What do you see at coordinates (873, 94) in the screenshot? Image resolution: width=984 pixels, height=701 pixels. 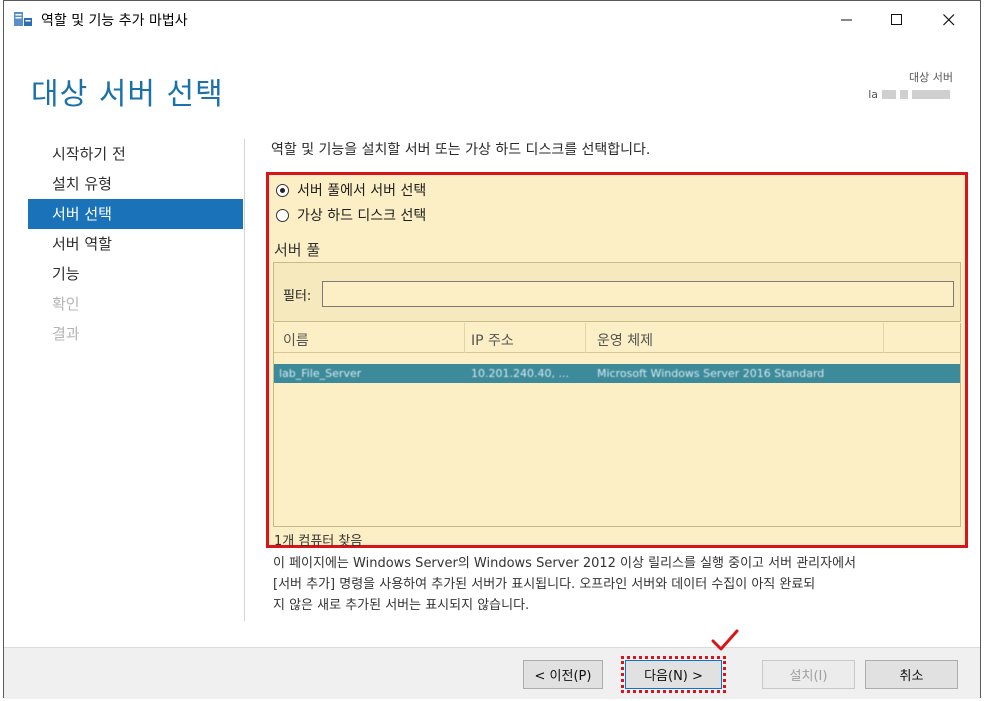 I see `destination-server-name: la` at bounding box center [873, 94].